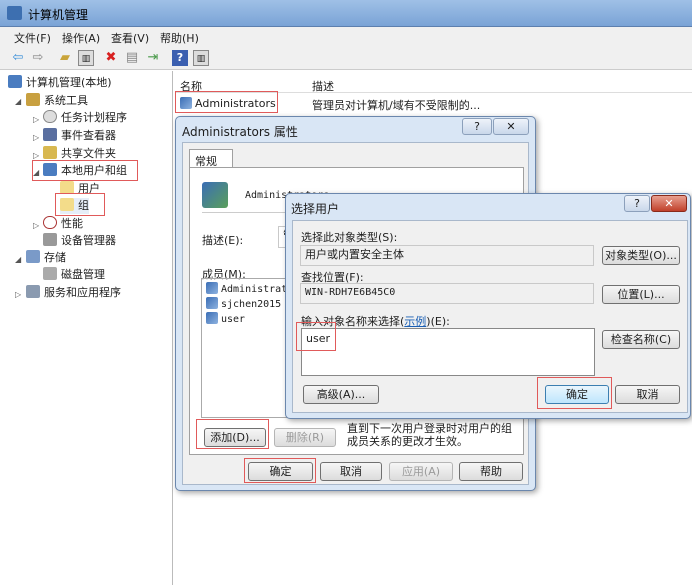 This screenshot has height=585, width=692. I want to click on window-title: 计算机管理, so click(58, 15).